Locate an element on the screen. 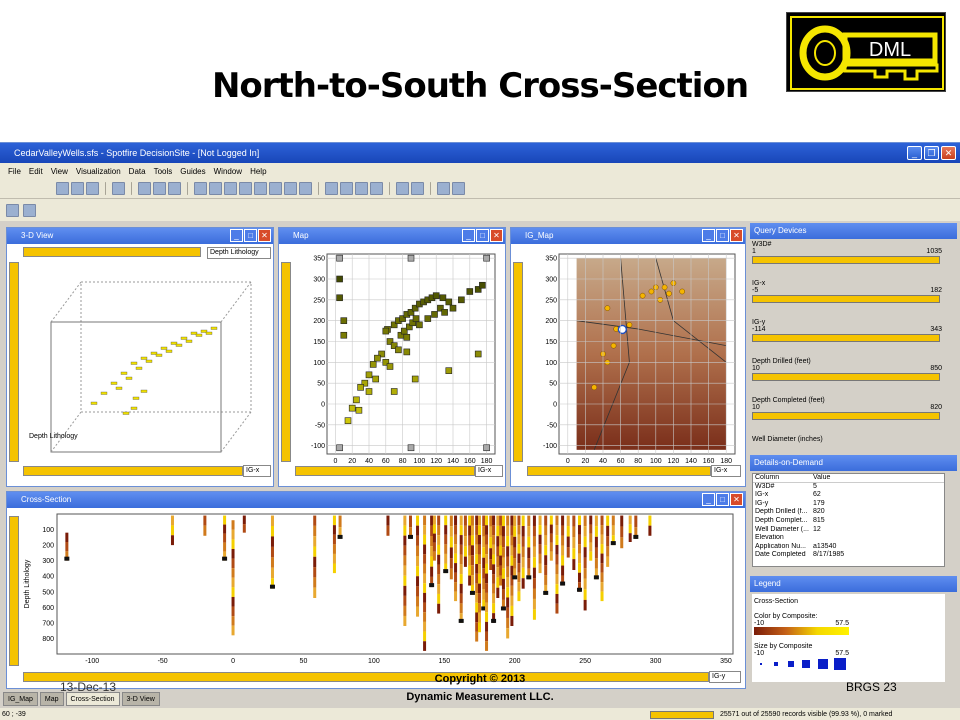 Image resolution: width=960 pixels, height=720 pixels. pie-chart-icon is located at coordinates (245, 188).